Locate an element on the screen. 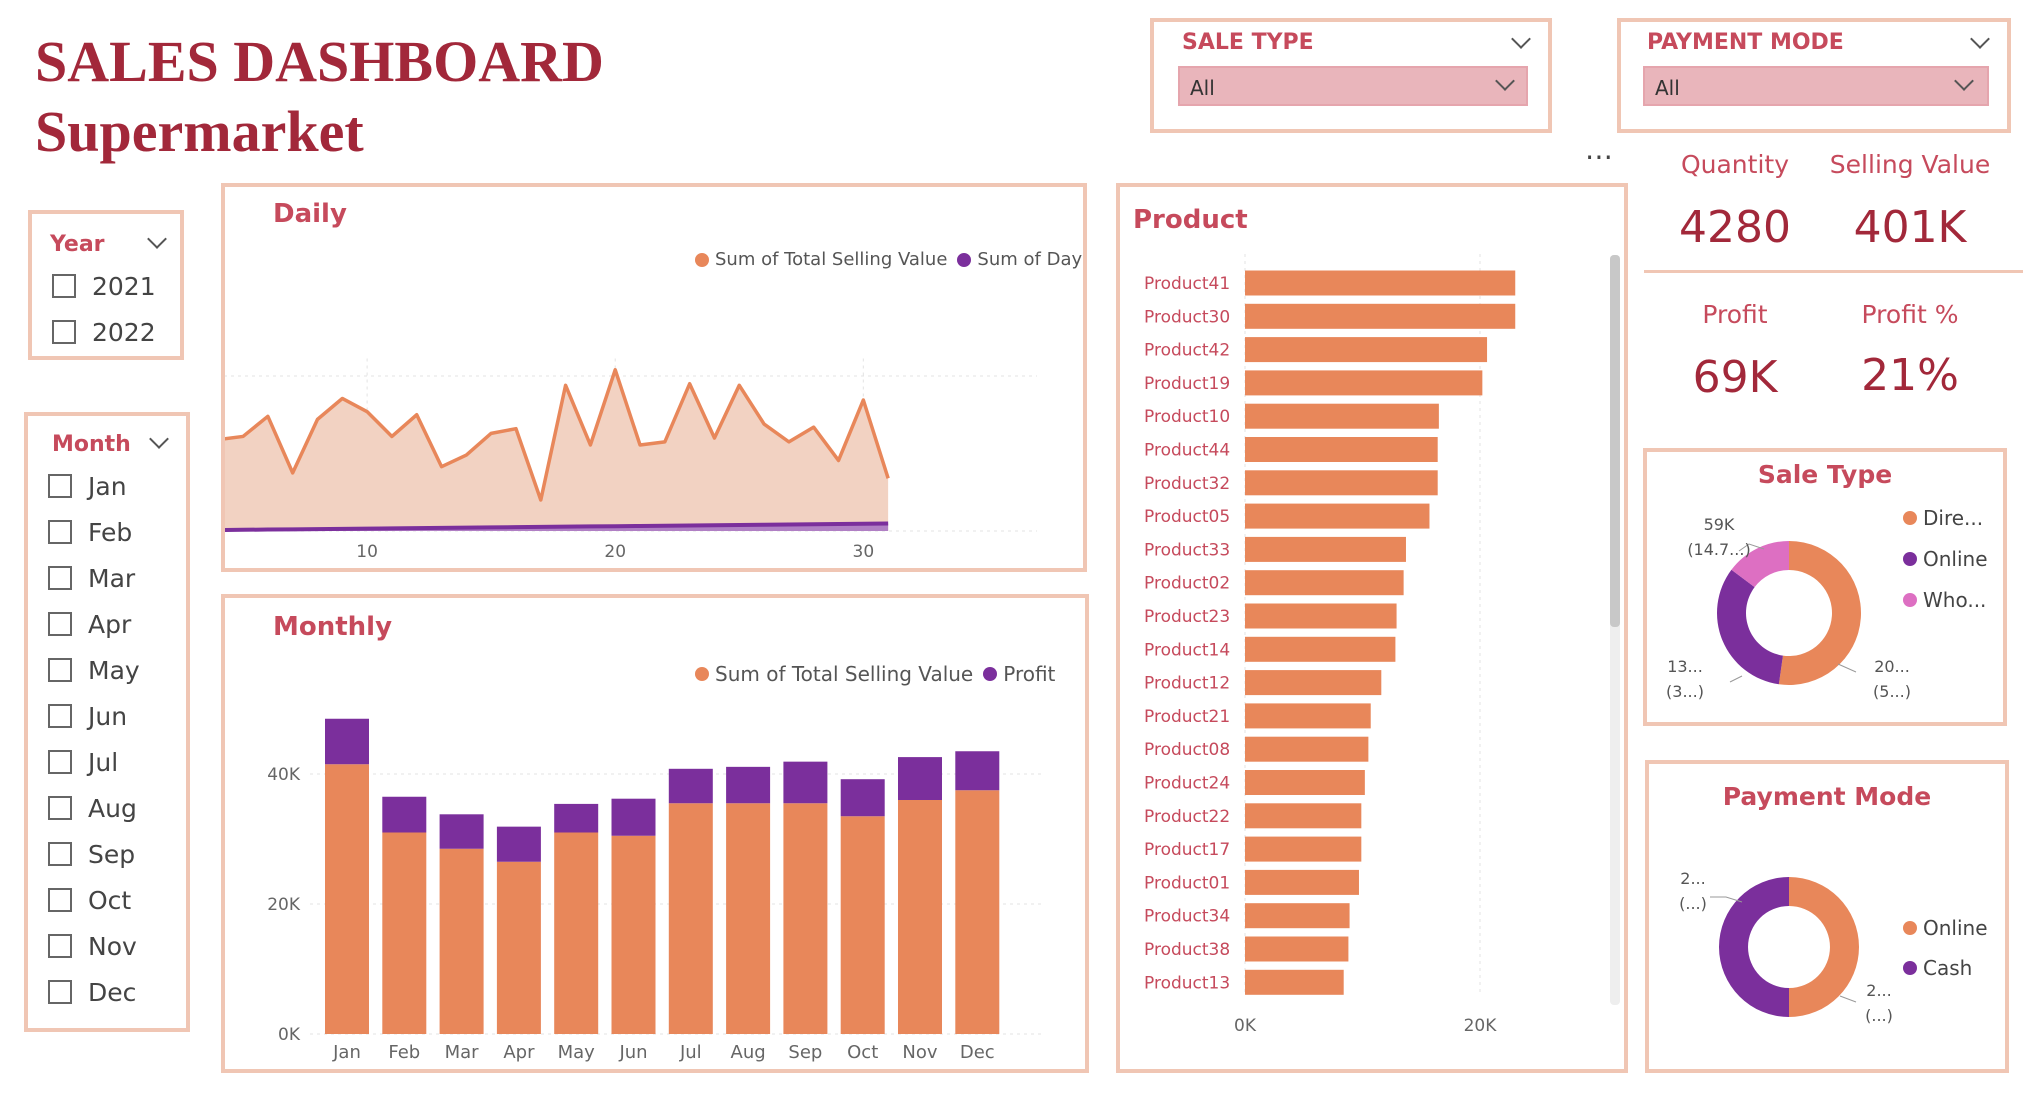  month-option: Jul is located at coordinates (83, 762).